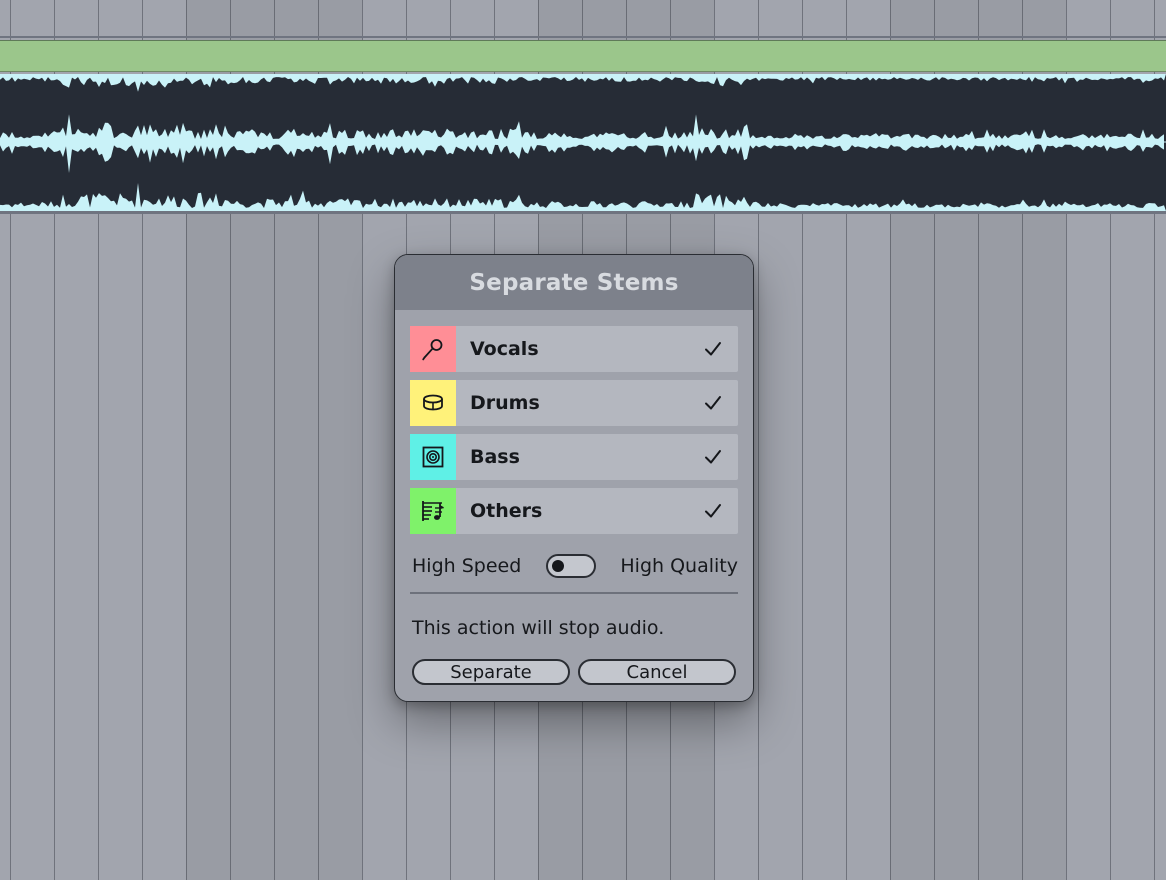  I want to click on stem-icon-box-vocals, so click(433, 349).